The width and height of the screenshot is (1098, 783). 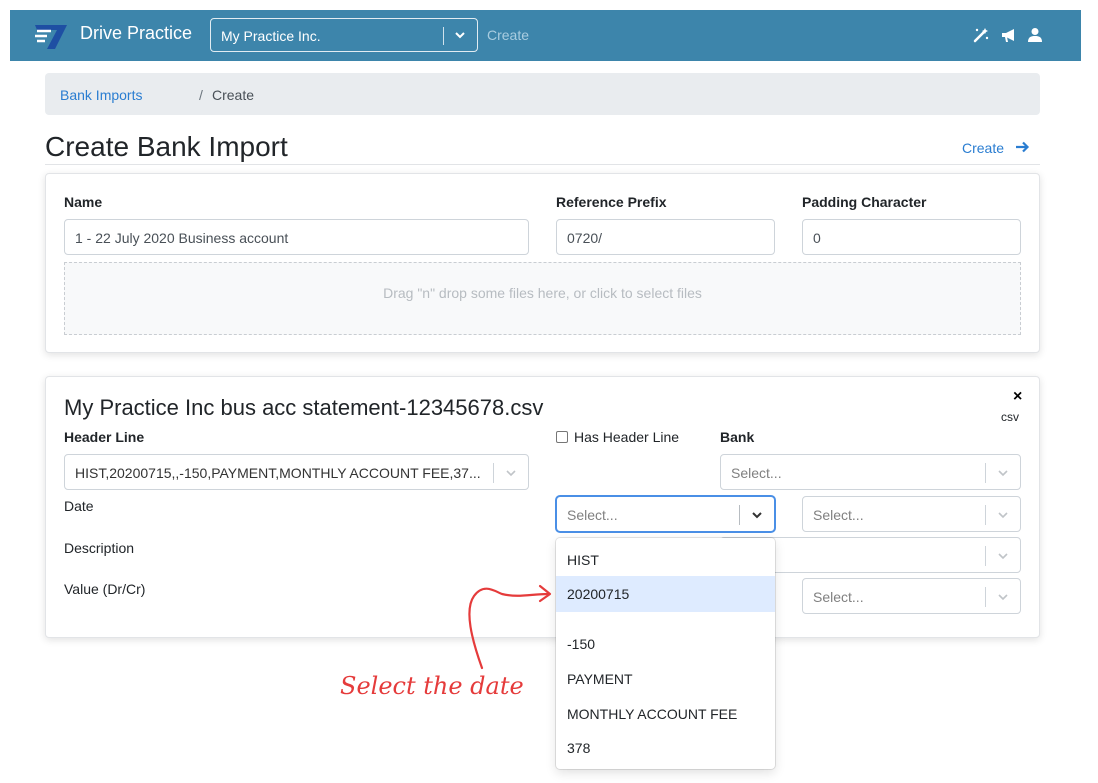 I want to click on name-label: Name, so click(x=83, y=202).